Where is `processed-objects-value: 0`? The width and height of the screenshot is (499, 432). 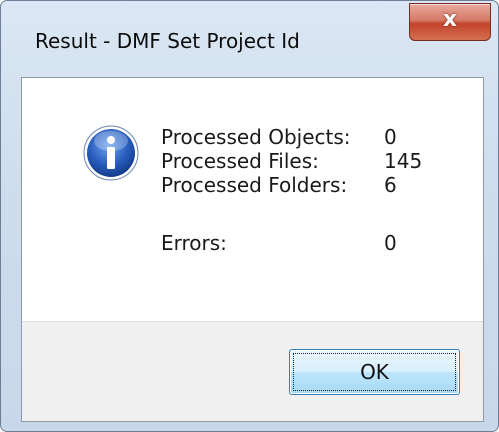
processed-objects-value: 0 is located at coordinates (390, 137).